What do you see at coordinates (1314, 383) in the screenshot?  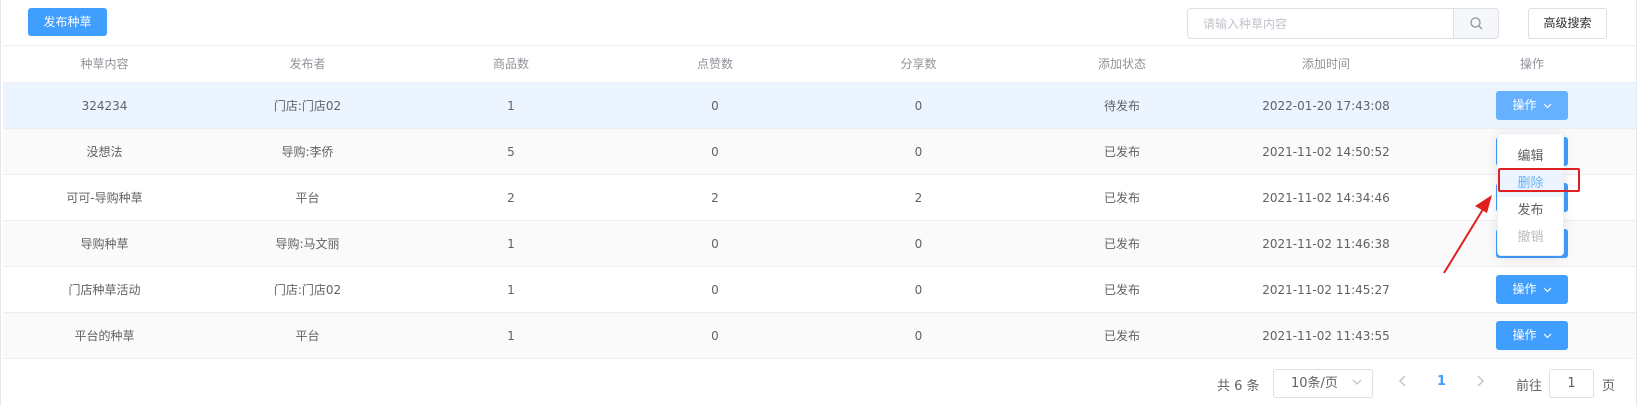 I see `page-size-value: 10条/页` at bounding box center [1314, 383].